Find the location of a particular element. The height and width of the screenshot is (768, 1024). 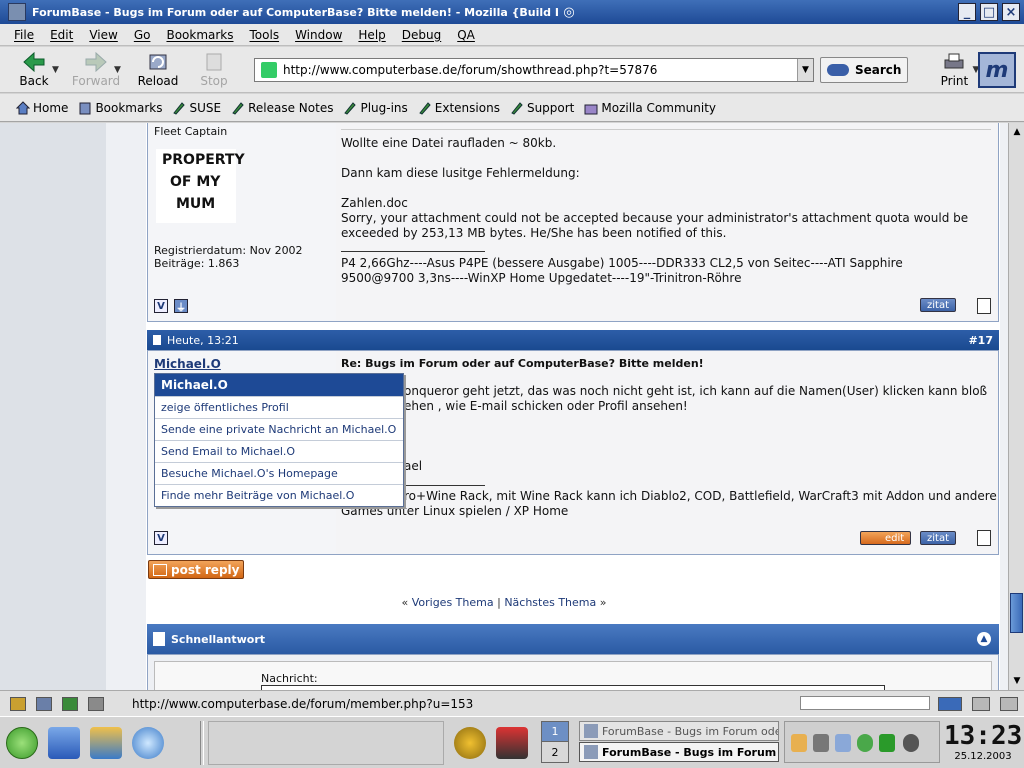

konqueror-icon is located at coordinates (148, 743).